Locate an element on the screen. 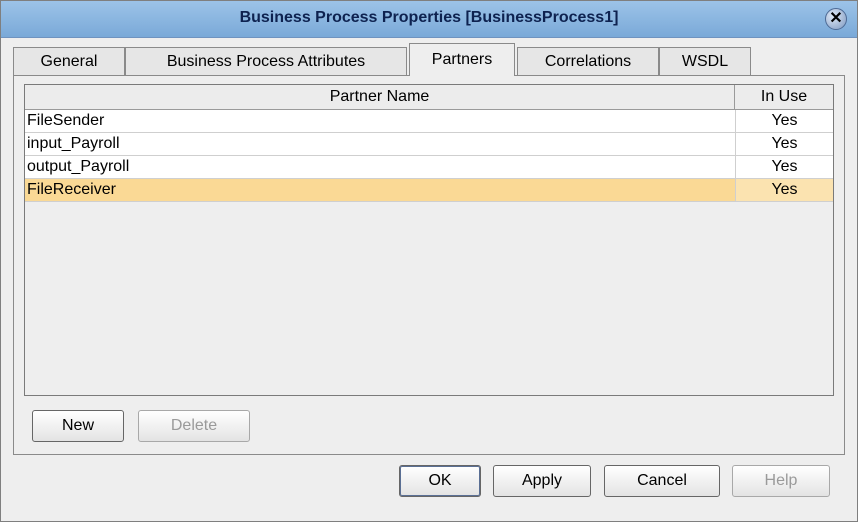 The image size is (860, 524). delete-button: Delete is located at coordinates (194, 426).